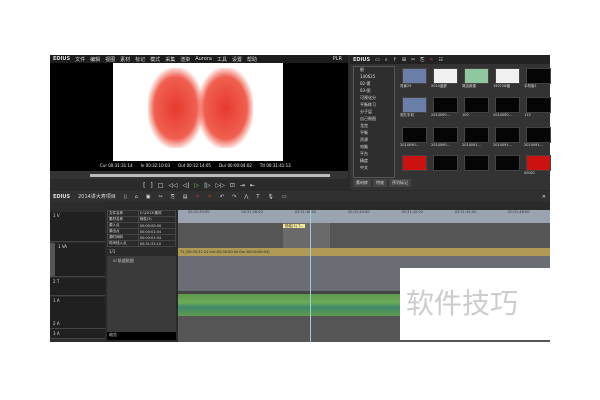 Image resolution: width=600 pixels, height=400 pixels. What do you see at coordinates (77, 260) in the screenshot?
I see `track-header: 1 VA` at bounding box center [77, 260].